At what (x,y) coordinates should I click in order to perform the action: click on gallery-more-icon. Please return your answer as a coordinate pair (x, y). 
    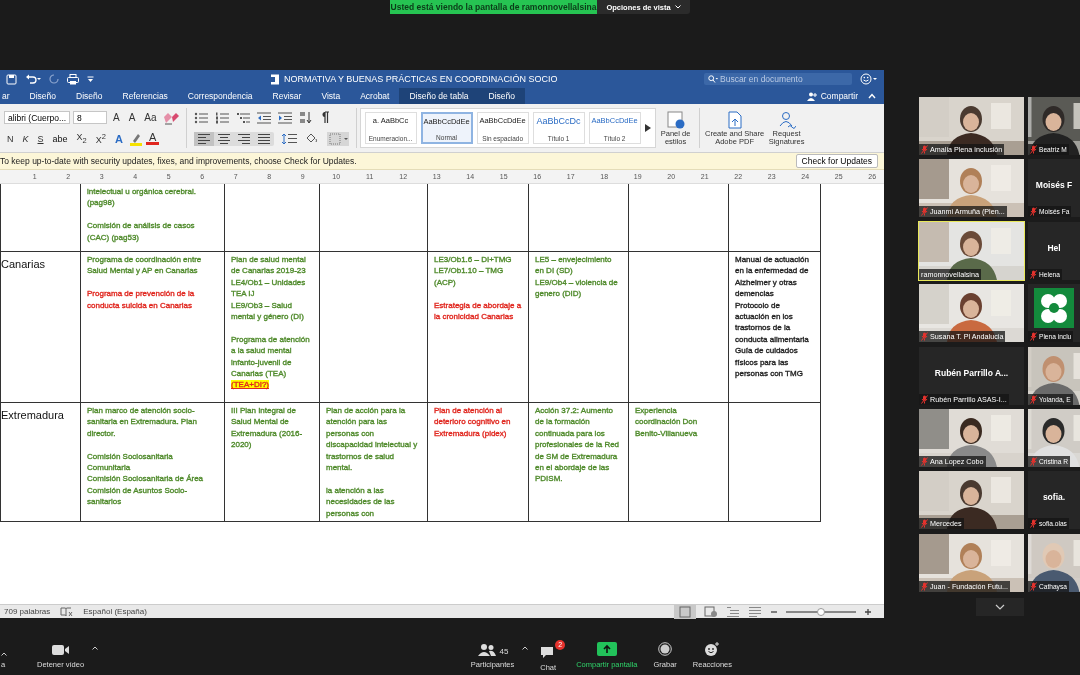
    Looking at the image, I should click on (647, 128).